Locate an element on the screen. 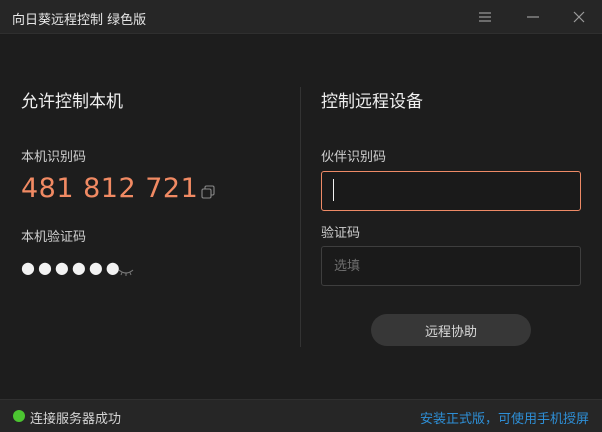 The width and height of the screenshot is (602, 432). verify-code-input is located at coordinates (451, 266).